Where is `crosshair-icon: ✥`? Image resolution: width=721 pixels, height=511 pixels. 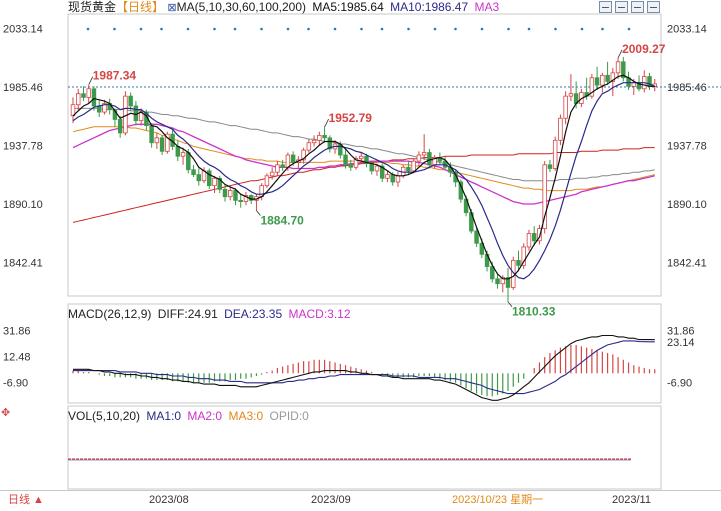 crosshair-icon: ✥ is located at coordinates (5, 413).